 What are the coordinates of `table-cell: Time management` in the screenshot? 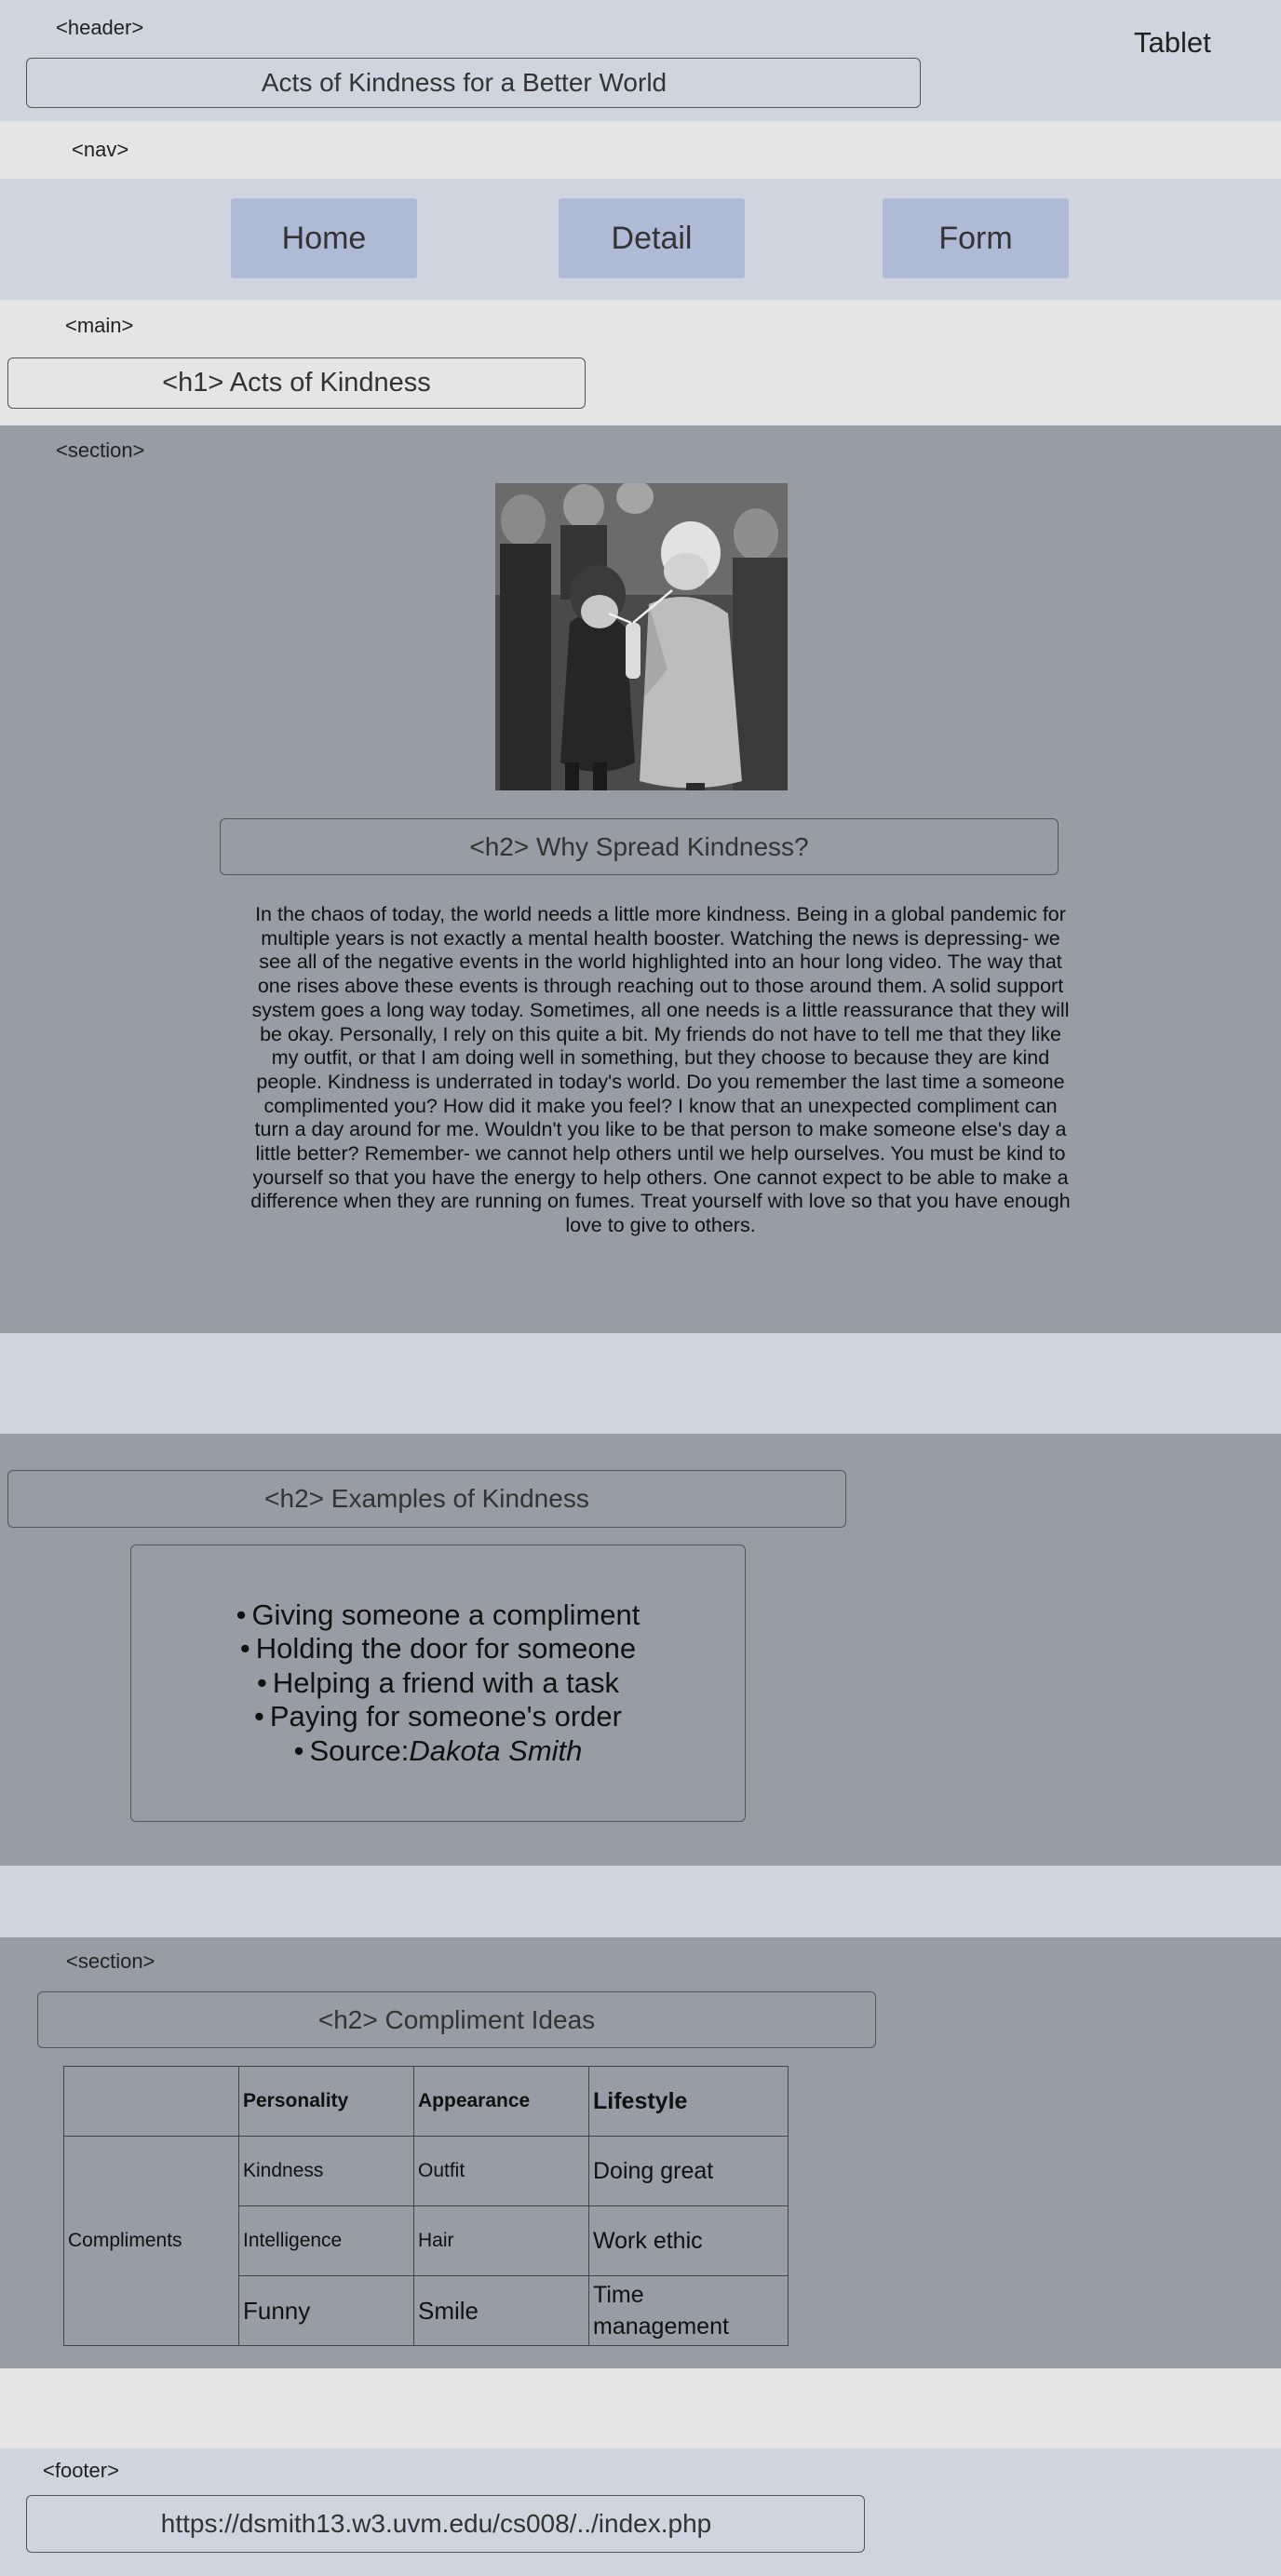 It's located at (689, 2310).